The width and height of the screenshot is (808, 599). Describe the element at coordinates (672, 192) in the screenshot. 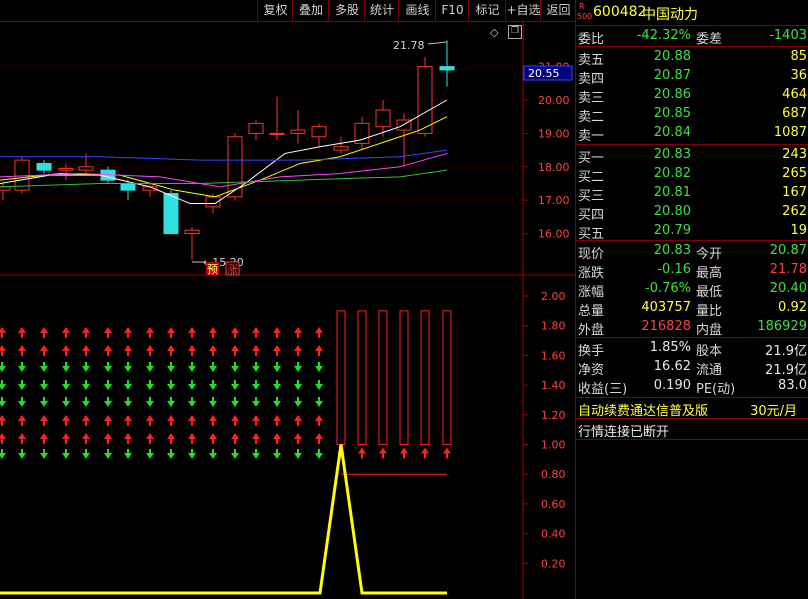

I see `buy-price: 20.81` at that location.